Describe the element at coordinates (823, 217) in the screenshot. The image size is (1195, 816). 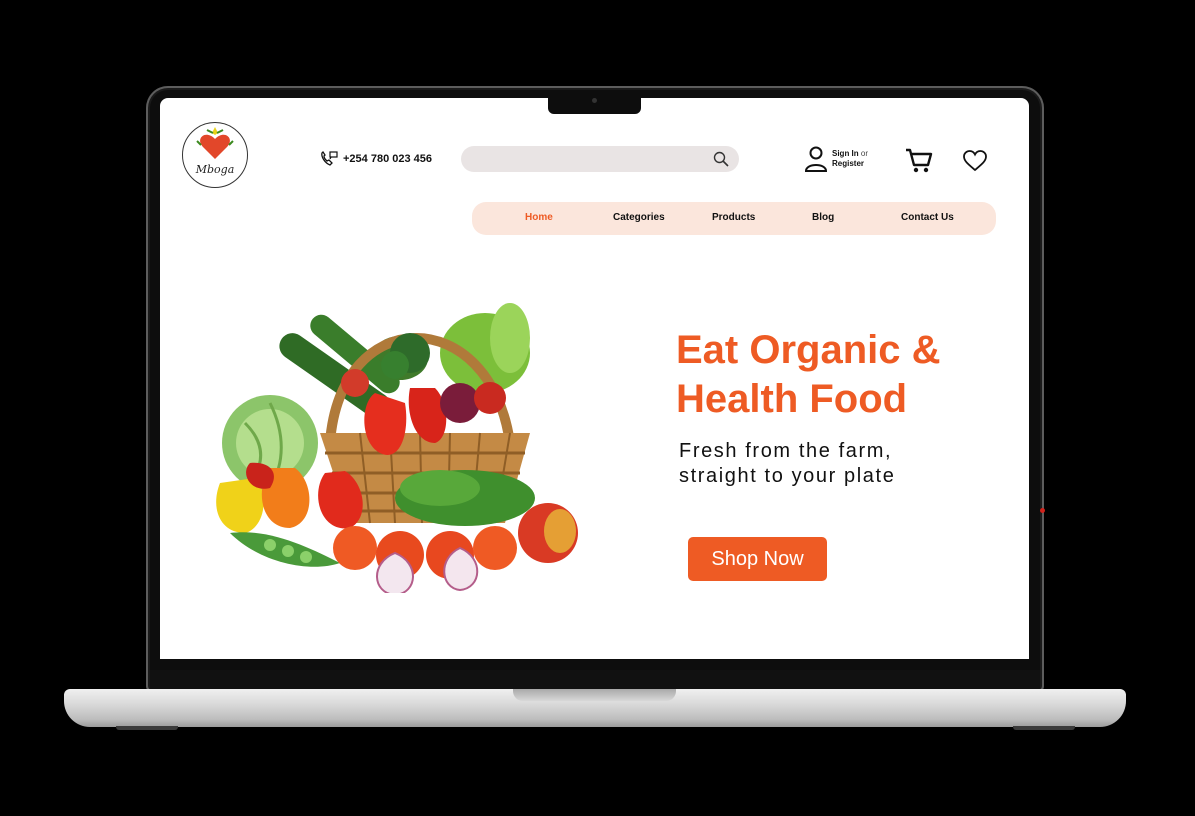
I see `nav-item-blog: Blog` at that location.